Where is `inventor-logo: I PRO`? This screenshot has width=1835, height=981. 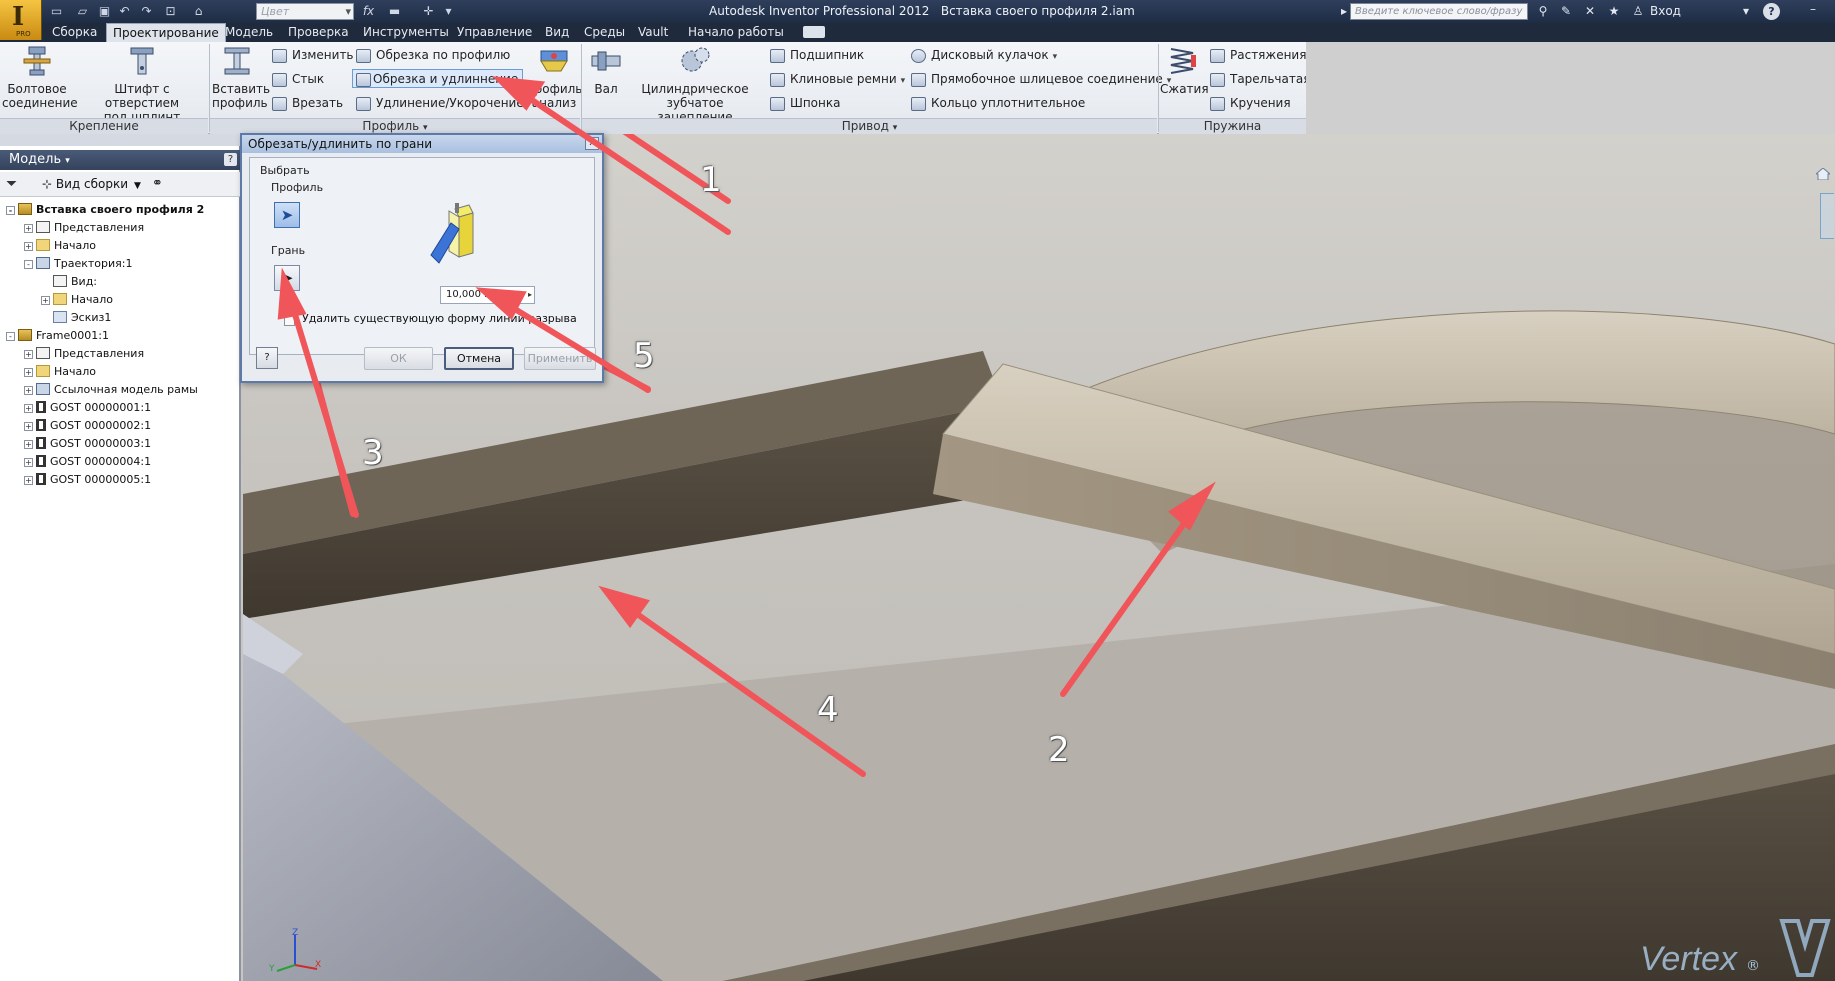 inventor-logo: I PRO is located at coordinates (21, 20).